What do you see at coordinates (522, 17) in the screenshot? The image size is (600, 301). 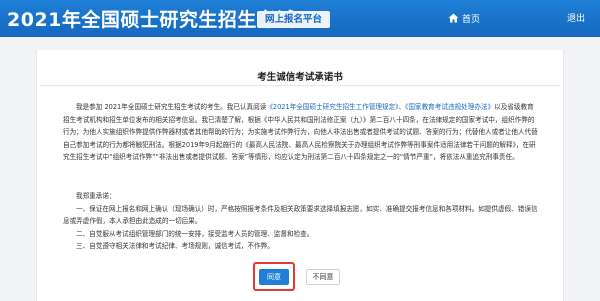 I see `user-name-area` at bounding box center [522, 17].